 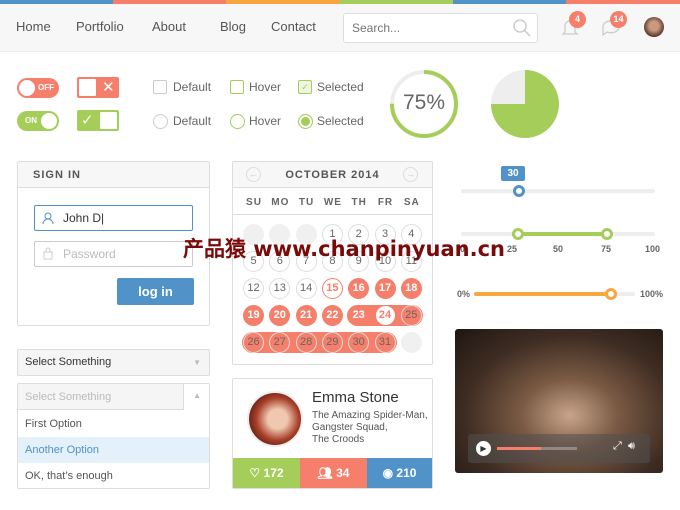 I want to click on calendar-day: 22, so click(x=332, y=315).